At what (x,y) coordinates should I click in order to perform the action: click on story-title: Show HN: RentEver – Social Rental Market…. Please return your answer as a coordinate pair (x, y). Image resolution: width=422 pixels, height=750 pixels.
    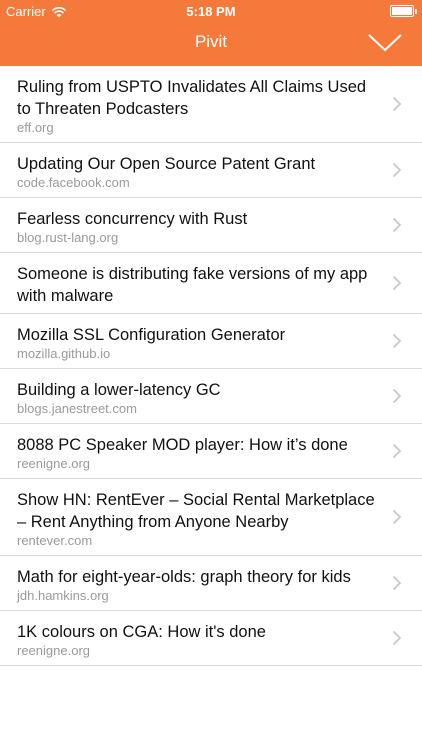
    Looking at the image, I should click on (196, 511).